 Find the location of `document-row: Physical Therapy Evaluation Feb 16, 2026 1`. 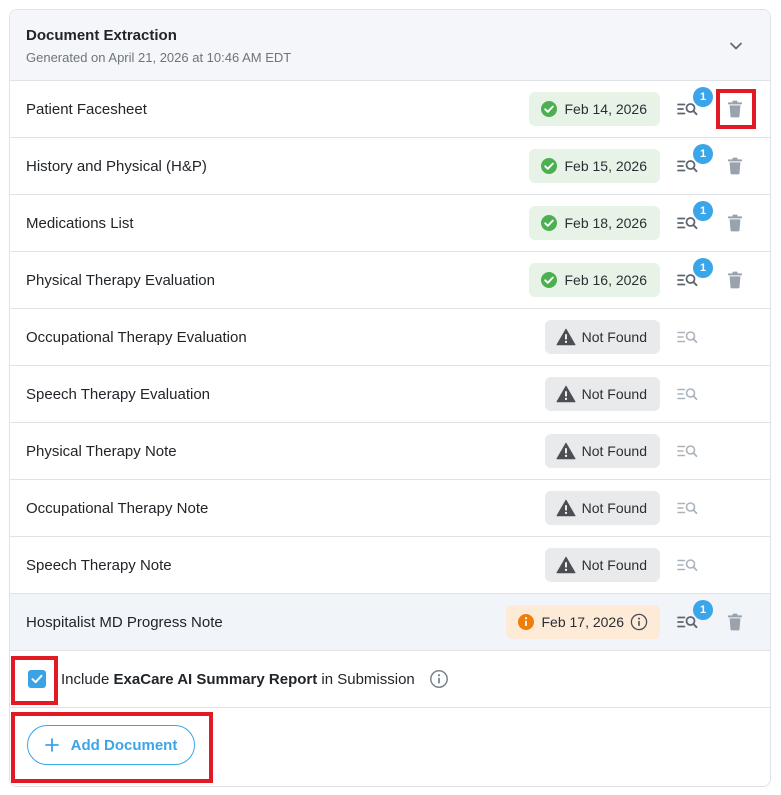

document-row: Physical Therapy Evaluation Feb 16, 2026 1 is located at coordinates (390, 280).